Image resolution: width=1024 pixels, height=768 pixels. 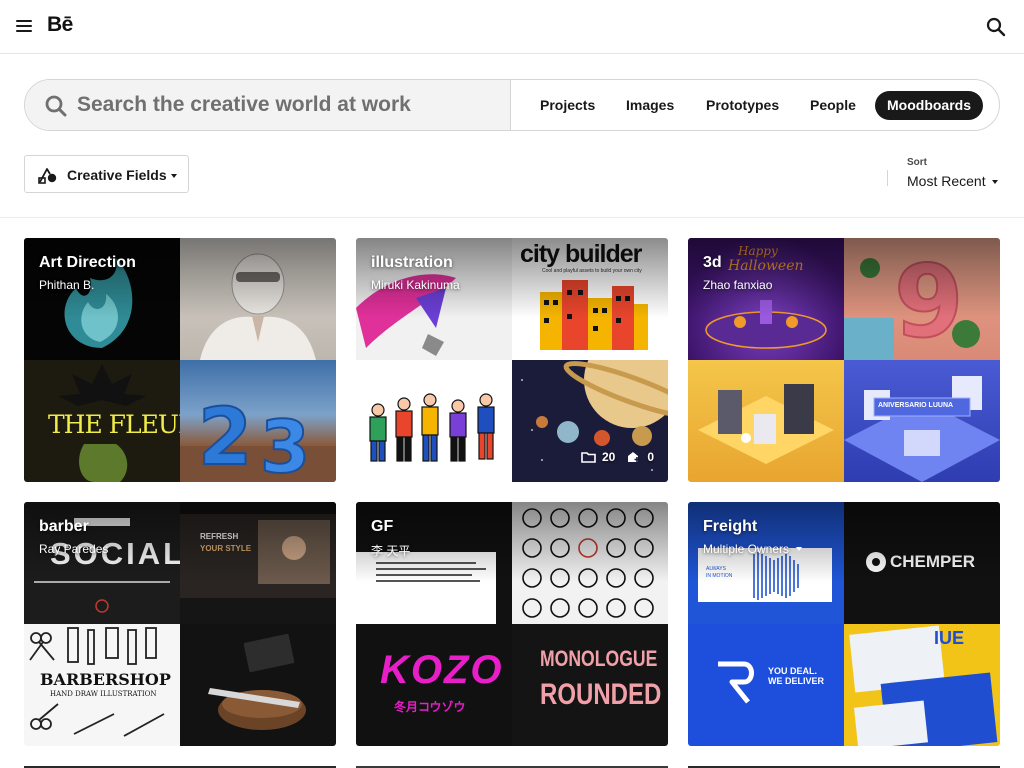 What do you see at coordinates (766, 685) in the screenshot?
I see `moodboard-image: YOU DEAL. WE DELIVER` at bounding box center [766, 685].